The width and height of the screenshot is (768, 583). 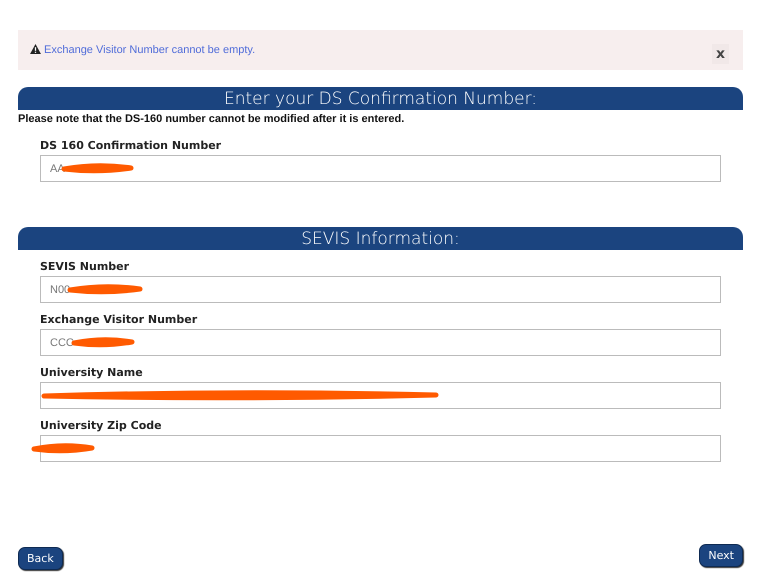 I want to click on next-button: Next, so click(x=721, y=555).